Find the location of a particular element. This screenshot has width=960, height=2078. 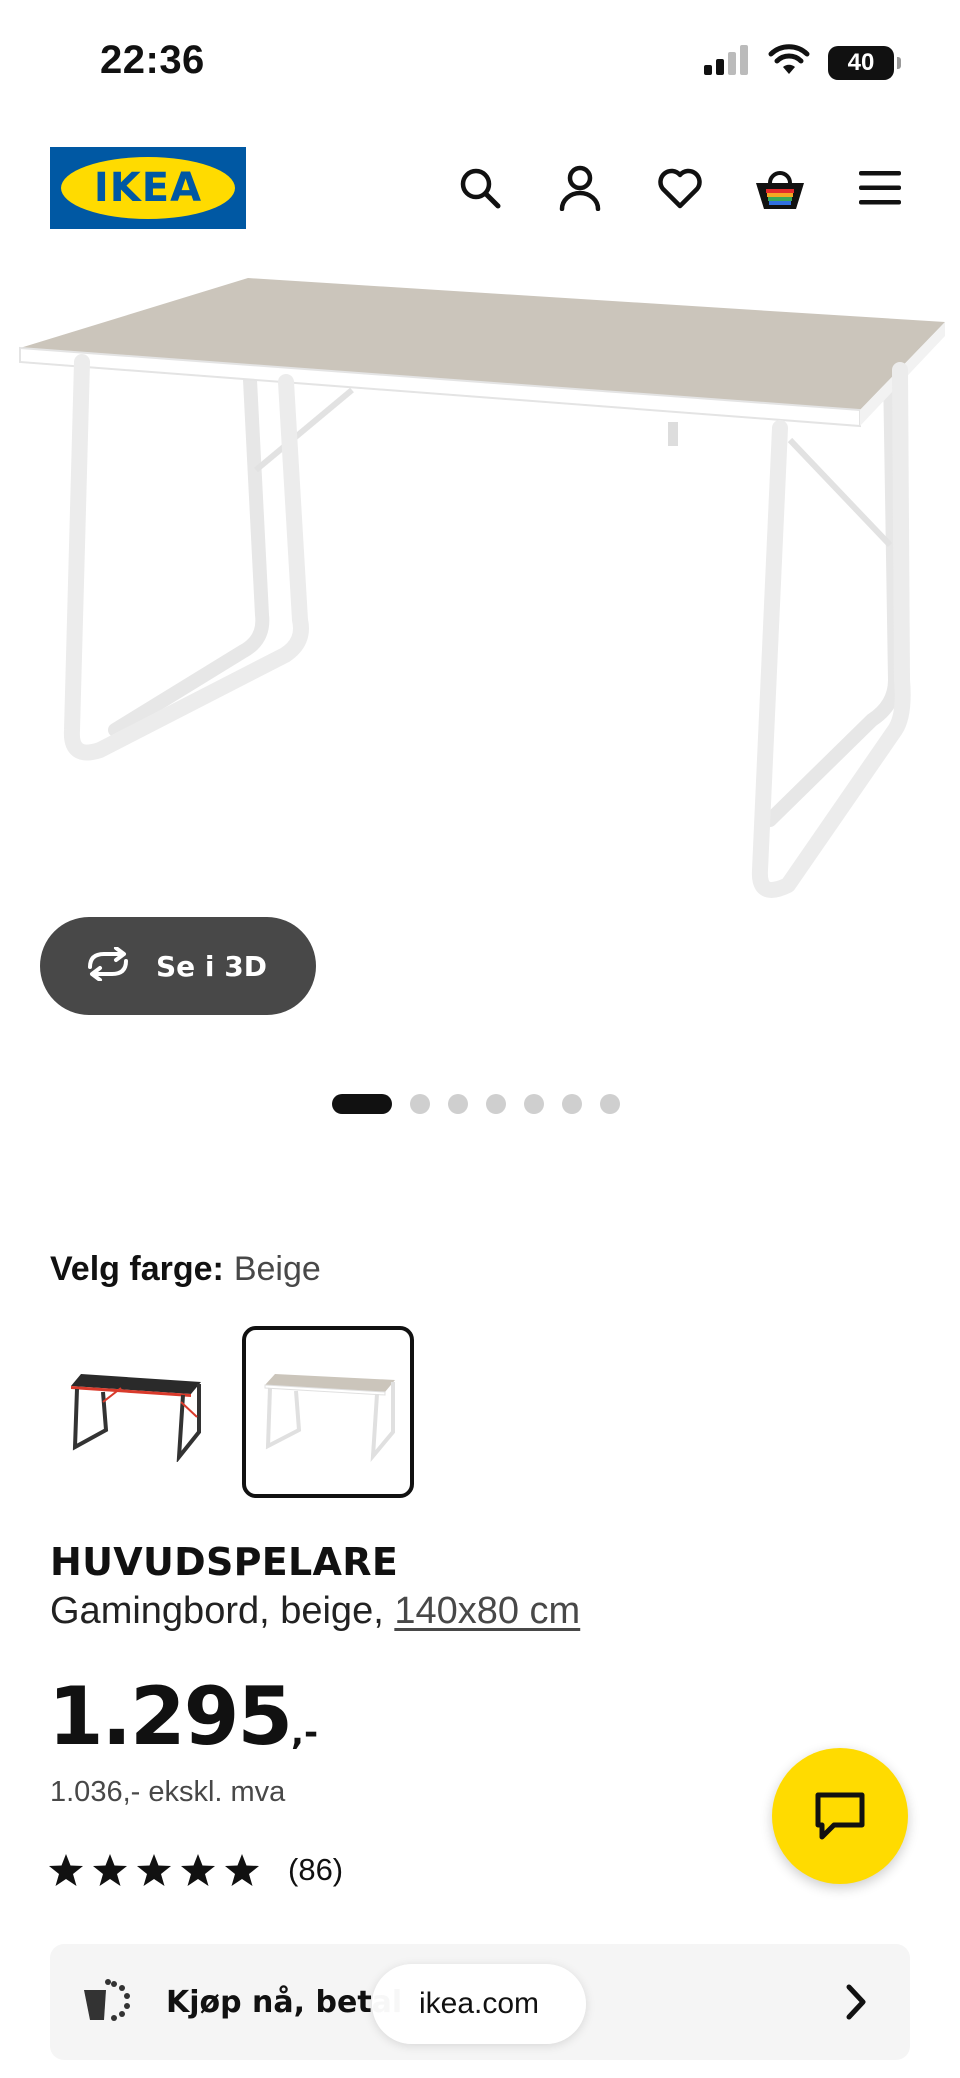

browser-address-bar: ikea.com is located at coordinates (479, 2004).